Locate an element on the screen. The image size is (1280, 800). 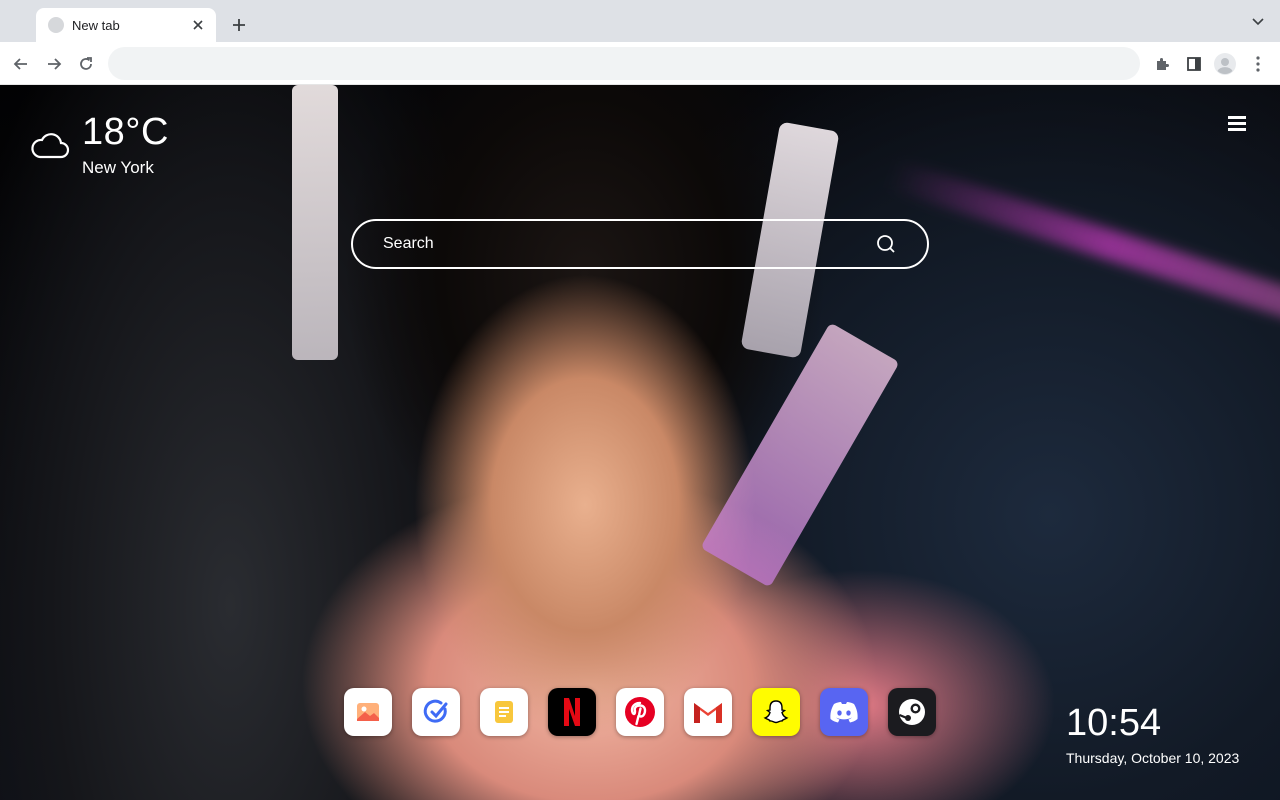
shortcut-netflix is located at coordinates (572, 712).